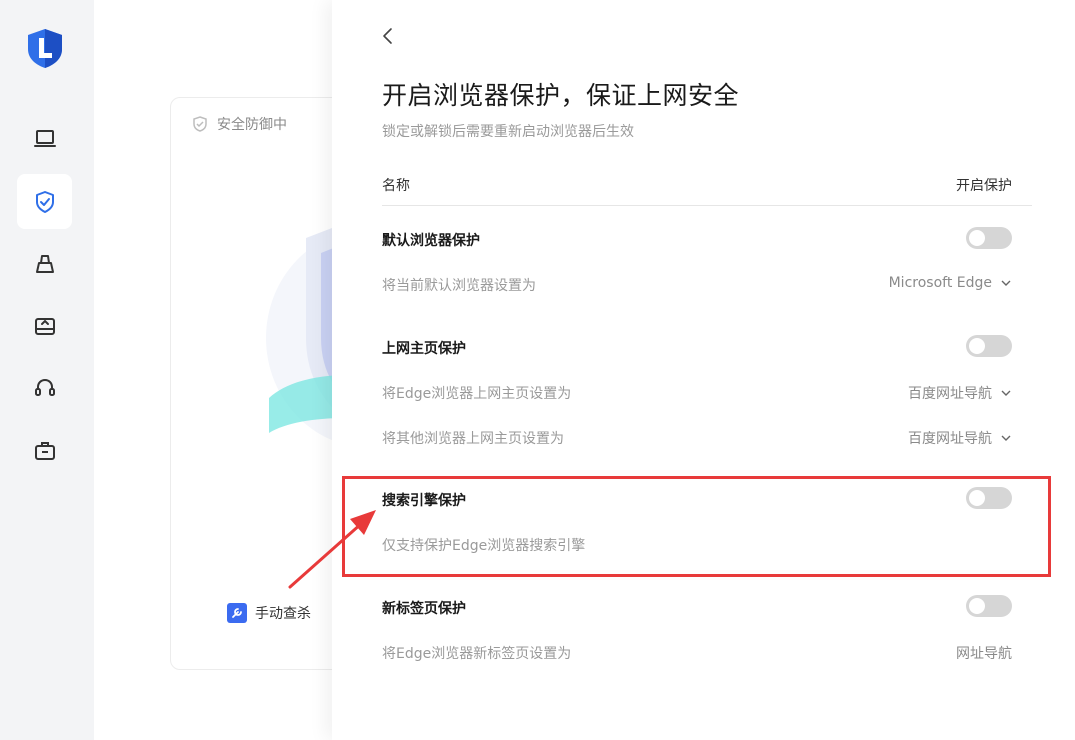  I want to click on other-homepage-dropdown: 百度网址导航, so click(960, 438).